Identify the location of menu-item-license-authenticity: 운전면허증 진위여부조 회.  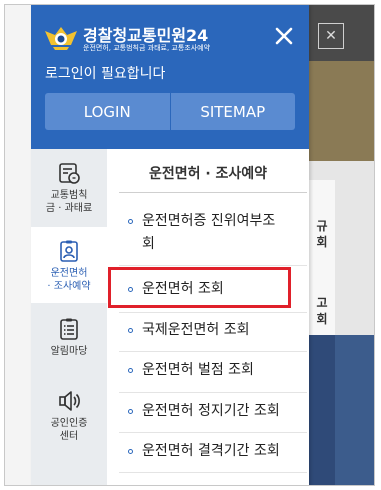
(213, 233).